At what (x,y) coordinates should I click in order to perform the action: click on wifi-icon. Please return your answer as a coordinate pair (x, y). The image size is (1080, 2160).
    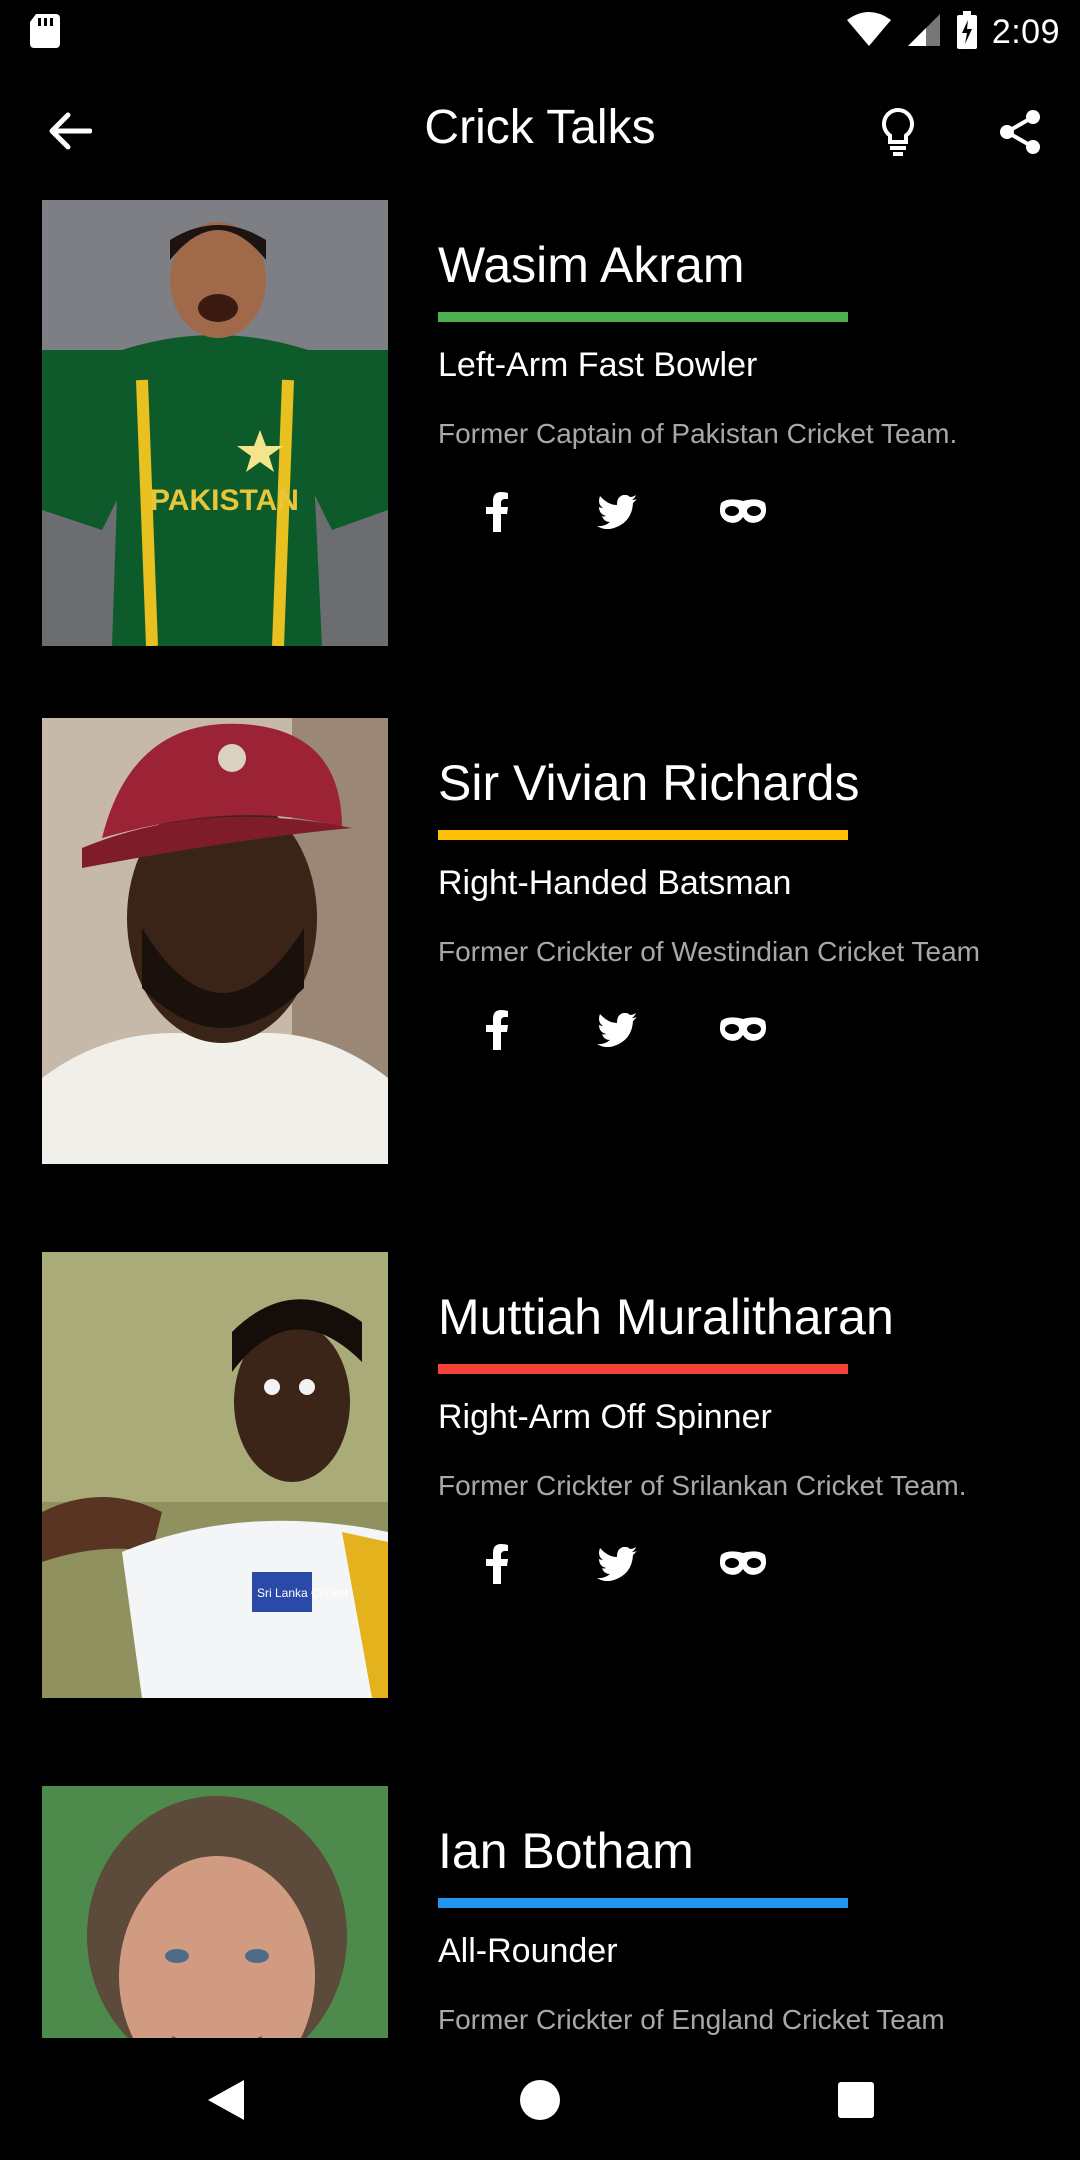
    Looking at the image, I should click on (869, 32).